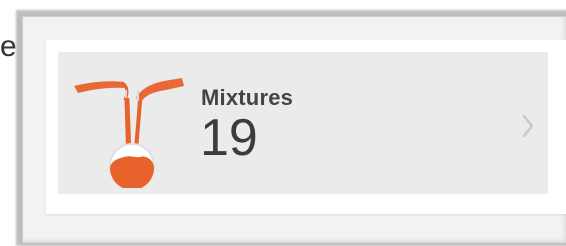  I want to click on chevron-right-icon, so click(528, 126).